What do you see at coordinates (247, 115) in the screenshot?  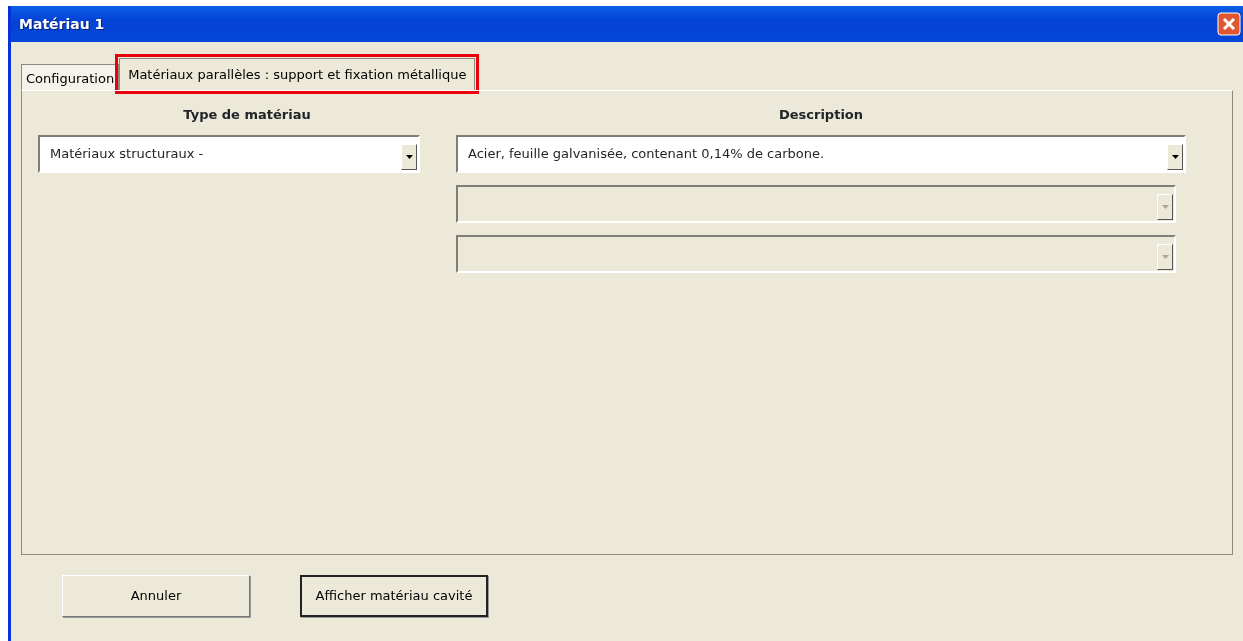 I see `column-heading: Type de matériau` at bounding box center [247, 115].